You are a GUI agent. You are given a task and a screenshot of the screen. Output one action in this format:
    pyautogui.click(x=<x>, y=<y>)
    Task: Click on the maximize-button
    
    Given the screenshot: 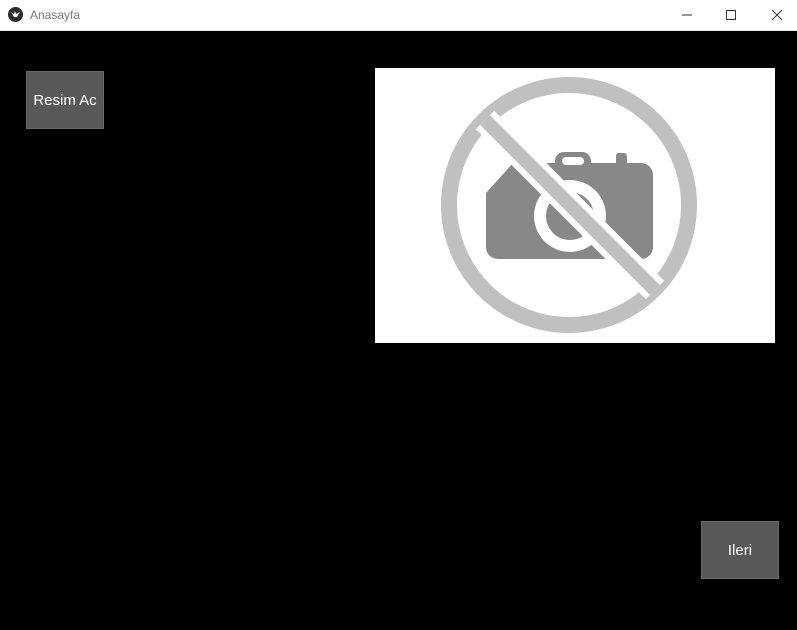 What is the action you would take?
    pyautogui.click(x=731, y=15)
    